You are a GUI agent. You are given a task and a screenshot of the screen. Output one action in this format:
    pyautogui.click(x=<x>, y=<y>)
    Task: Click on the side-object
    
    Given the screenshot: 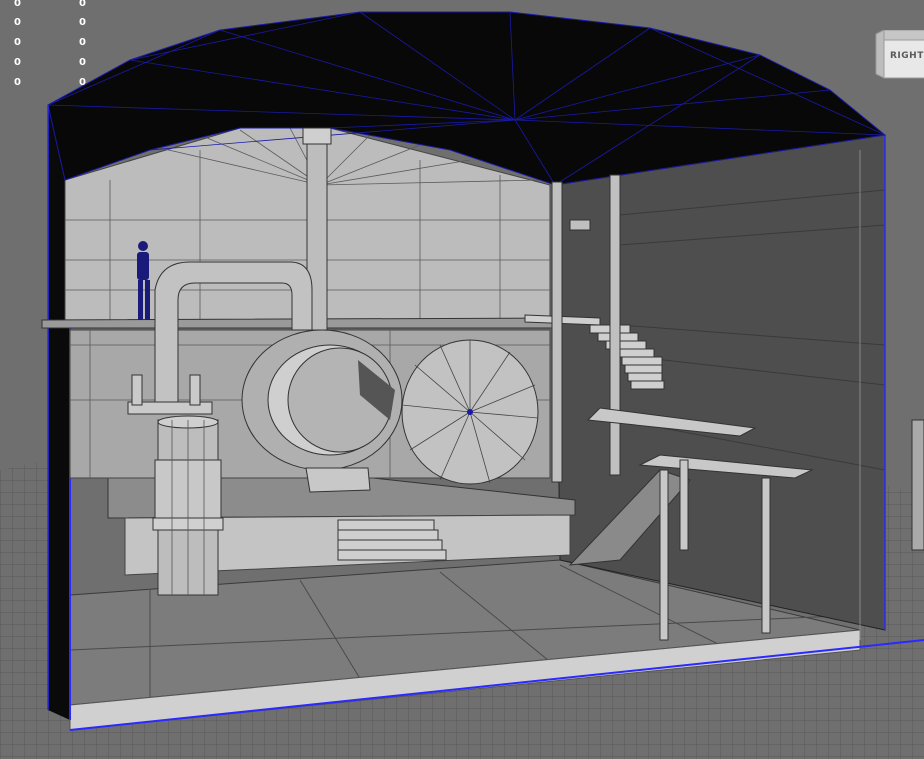 What is the action you would take?
    pyautogui.click(x=917, y=485)
    